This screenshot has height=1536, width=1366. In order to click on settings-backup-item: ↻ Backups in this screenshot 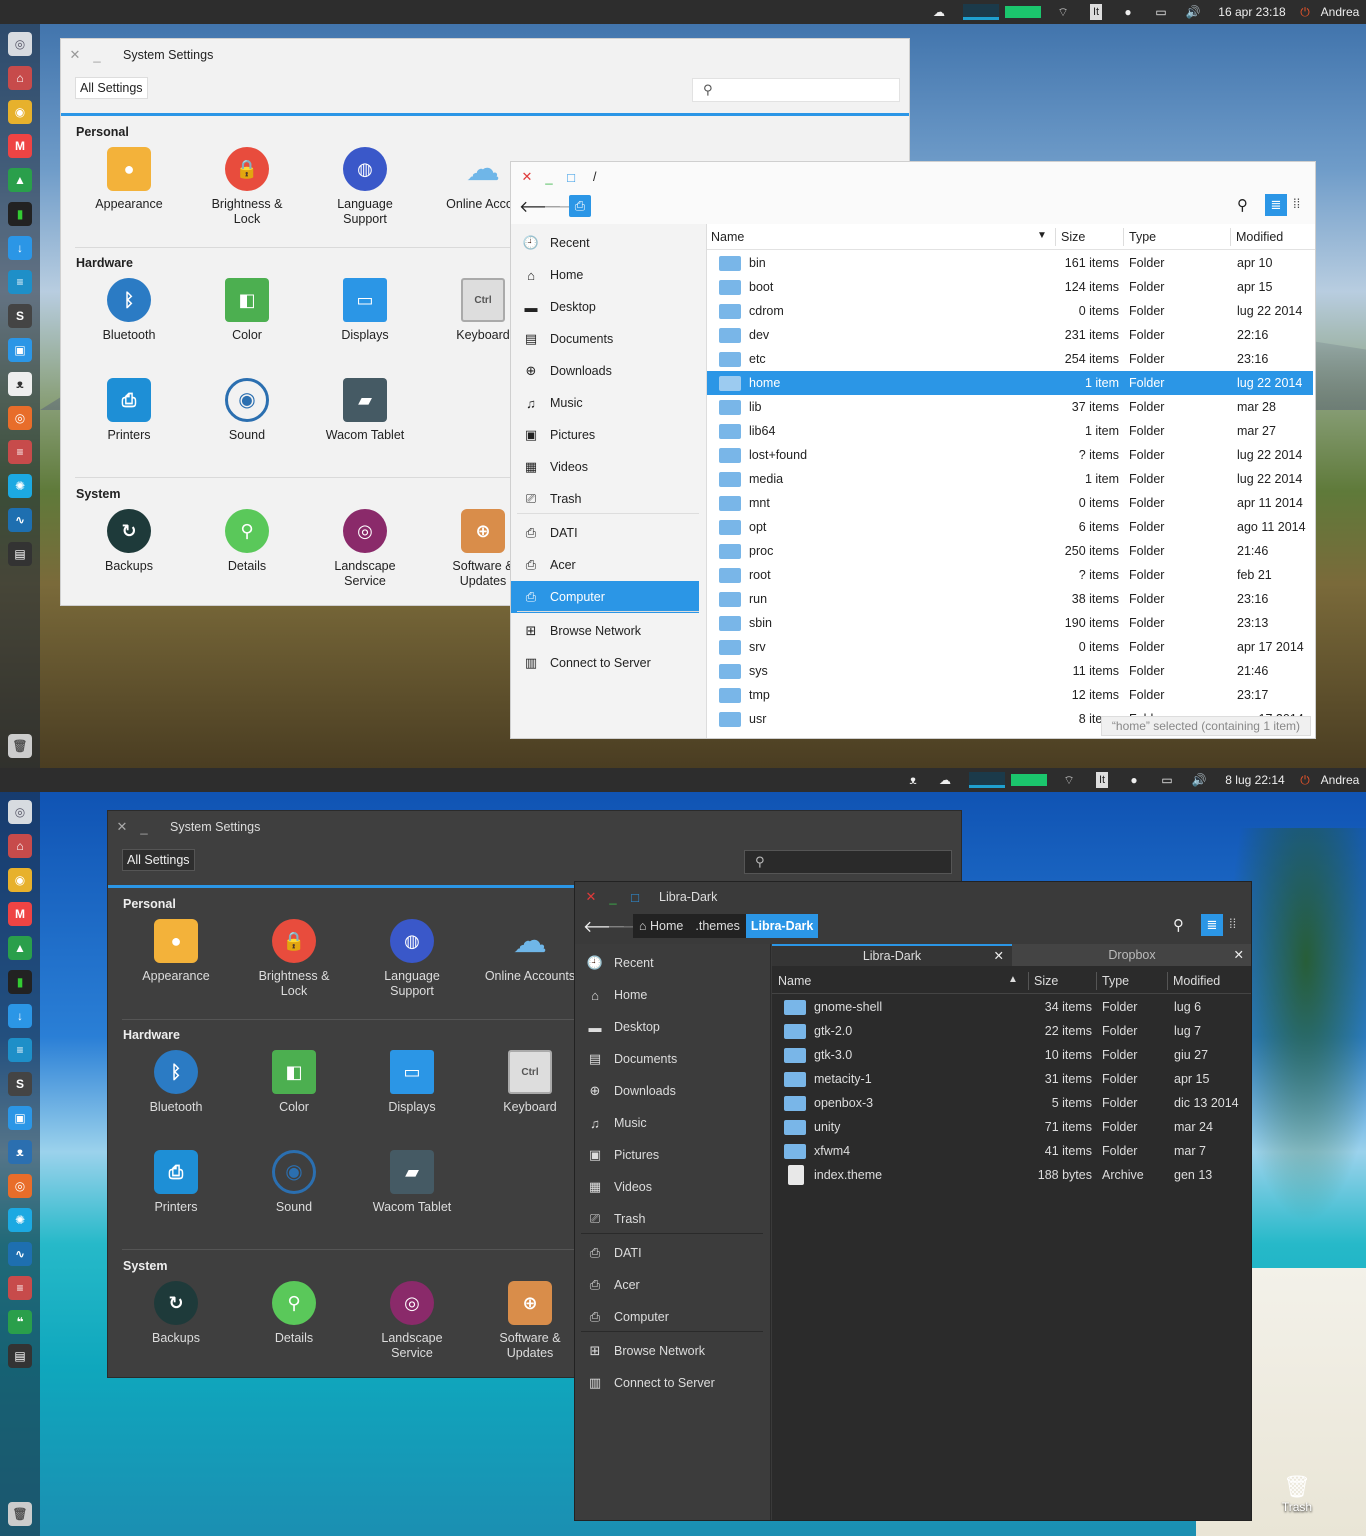, I will do `click(129, 541)`.